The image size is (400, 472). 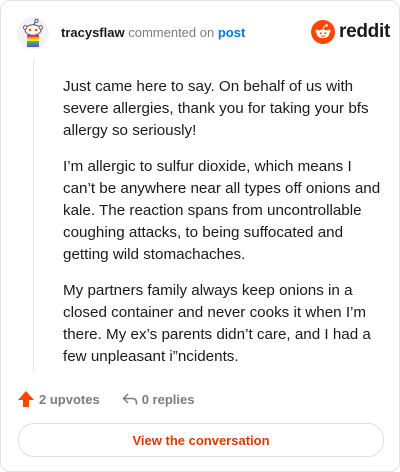 What do you see at coordinates (364, 31) in the screenshot?
I see `reddit-wordmark: reddit` at bounding box center [364, 31].